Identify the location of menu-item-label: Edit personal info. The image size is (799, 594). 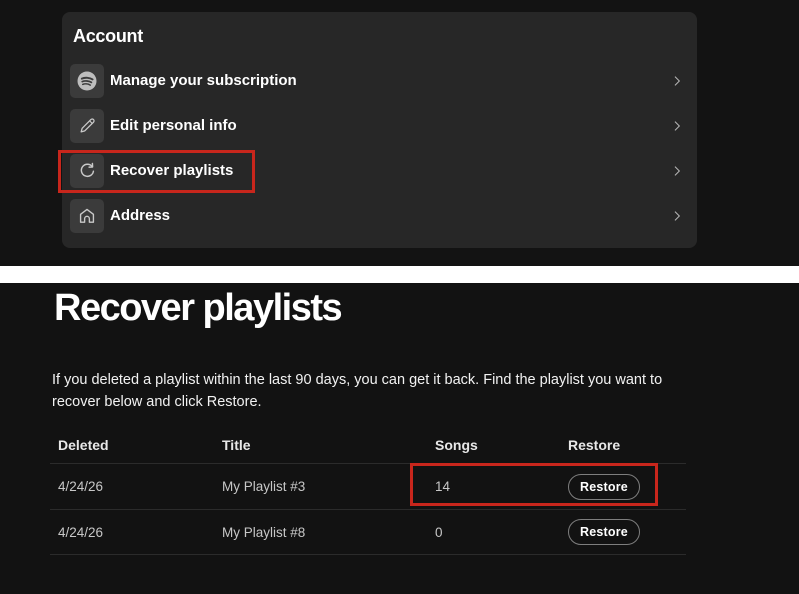
(173, 125).